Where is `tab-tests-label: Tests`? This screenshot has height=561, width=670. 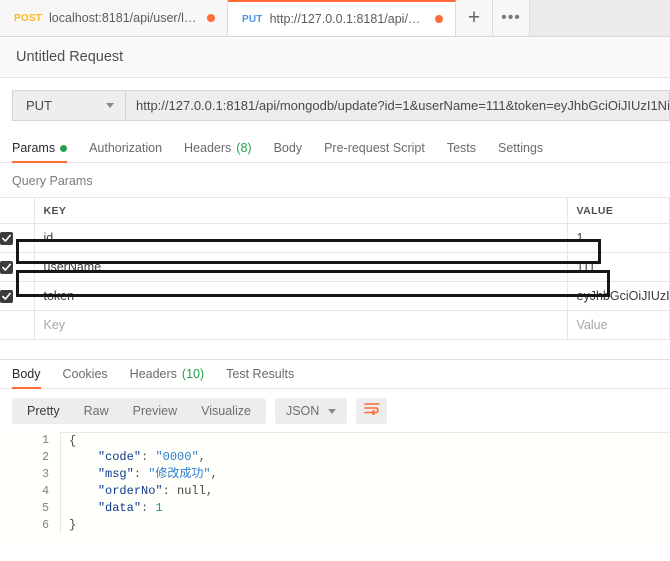
tab-tests-label: Tests is located at coordinates (461, 148).